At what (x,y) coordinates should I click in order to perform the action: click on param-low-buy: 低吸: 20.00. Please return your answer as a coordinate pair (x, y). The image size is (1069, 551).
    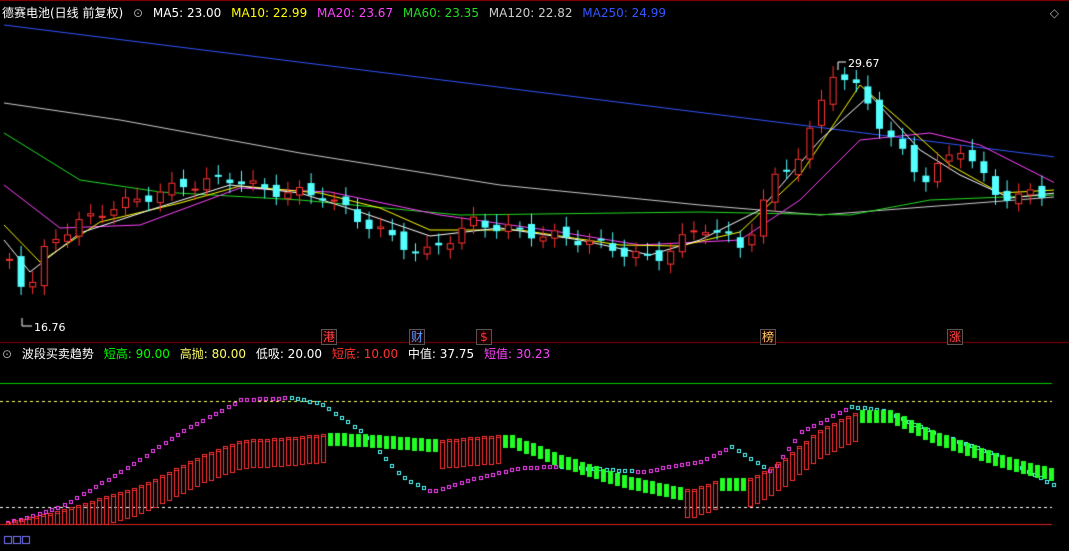
    Looking at the image, I should click on (289, 354).